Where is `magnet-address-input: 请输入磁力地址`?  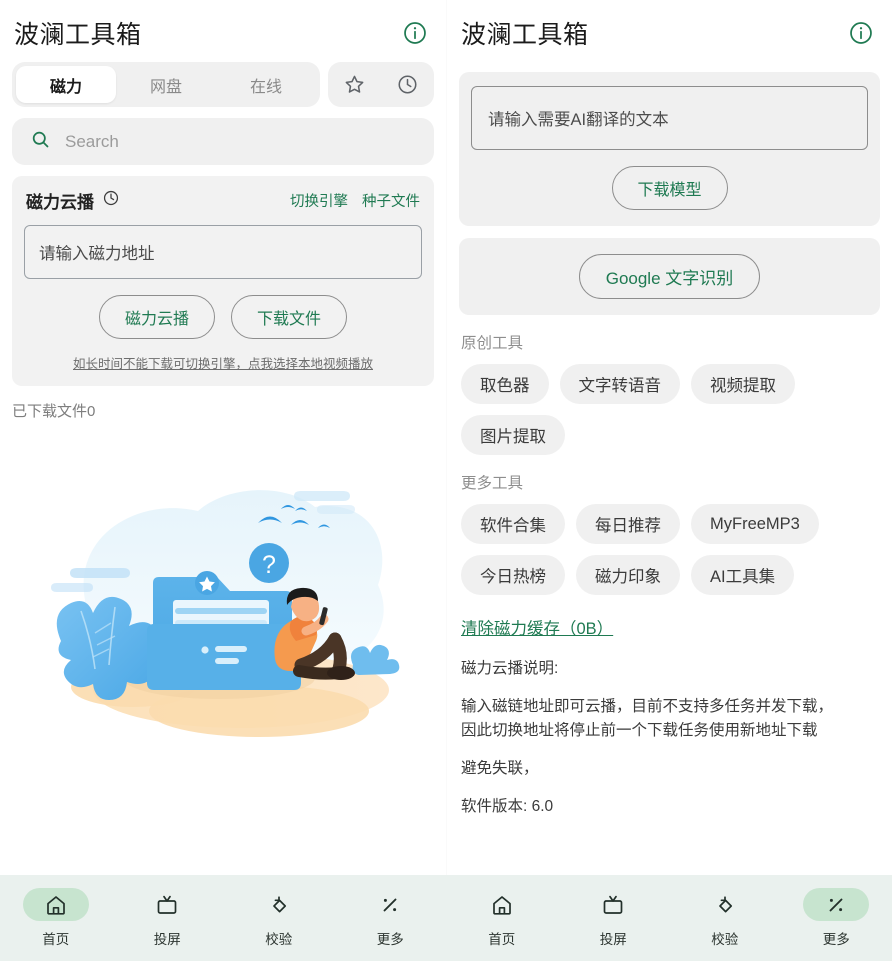 magnet-address-input: 请输入磁力地址 is located at coordinates (223, 252).